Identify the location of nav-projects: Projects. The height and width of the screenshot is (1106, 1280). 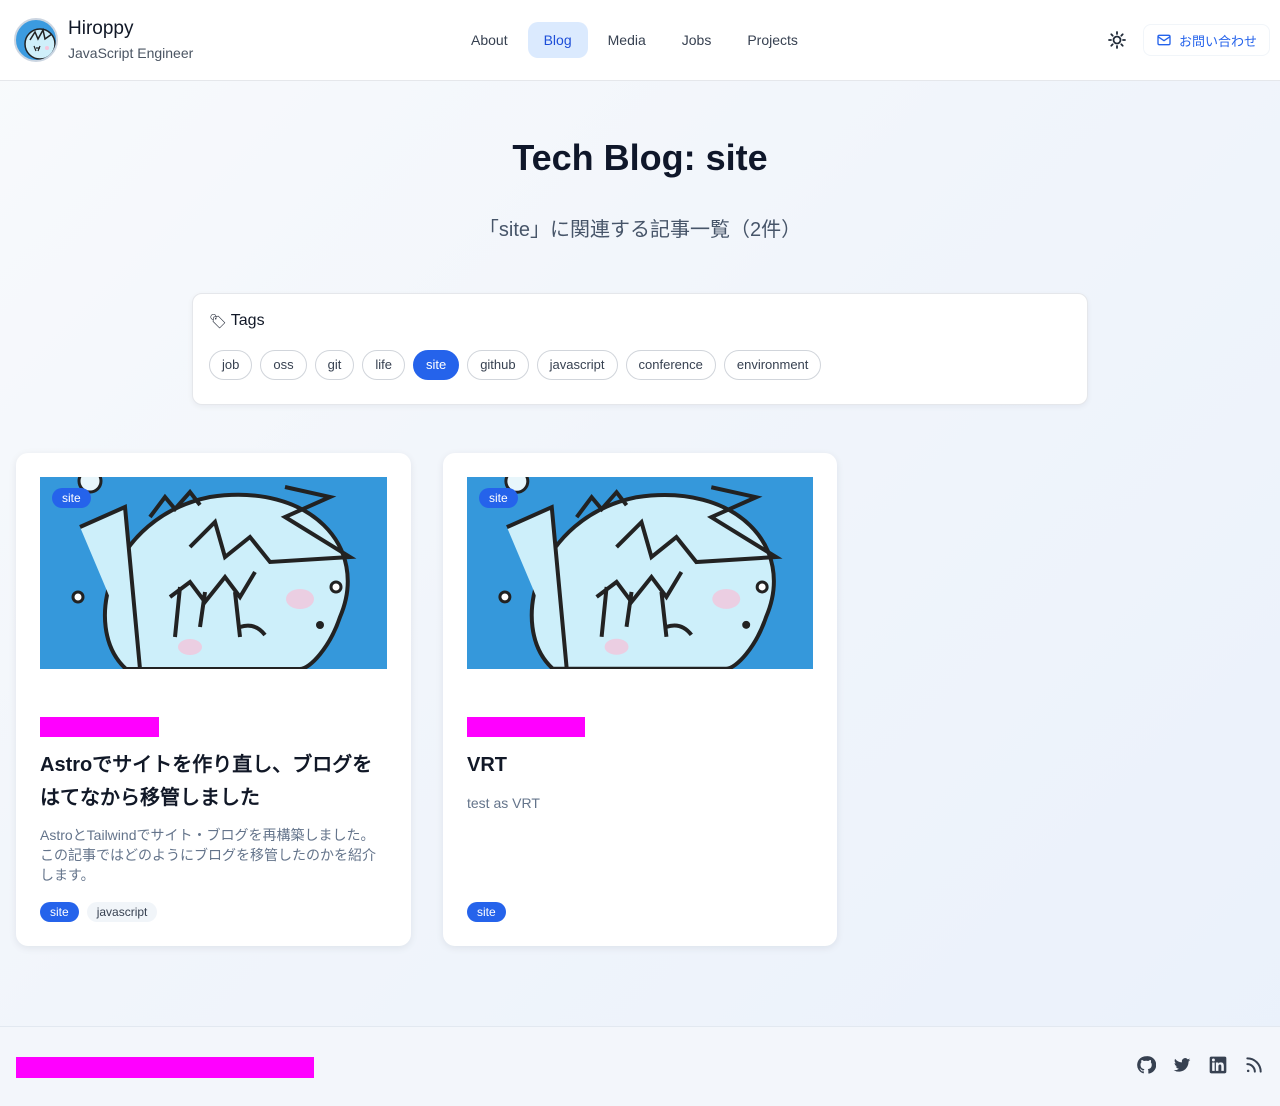
(772, 40).